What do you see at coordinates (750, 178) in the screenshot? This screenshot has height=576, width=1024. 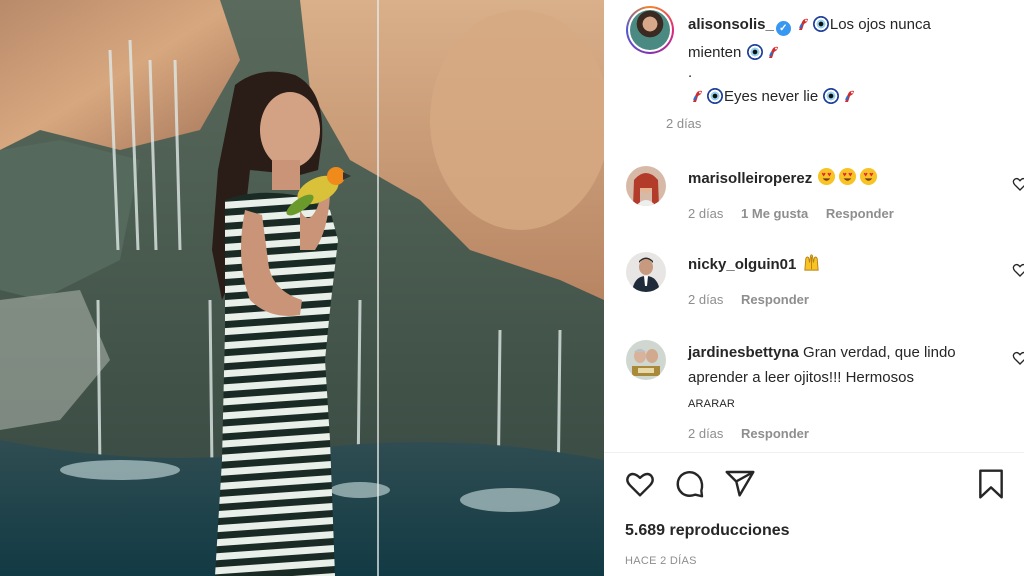 I see `commenter-username: marisolleiroperez` at bounding box center [750, 178].